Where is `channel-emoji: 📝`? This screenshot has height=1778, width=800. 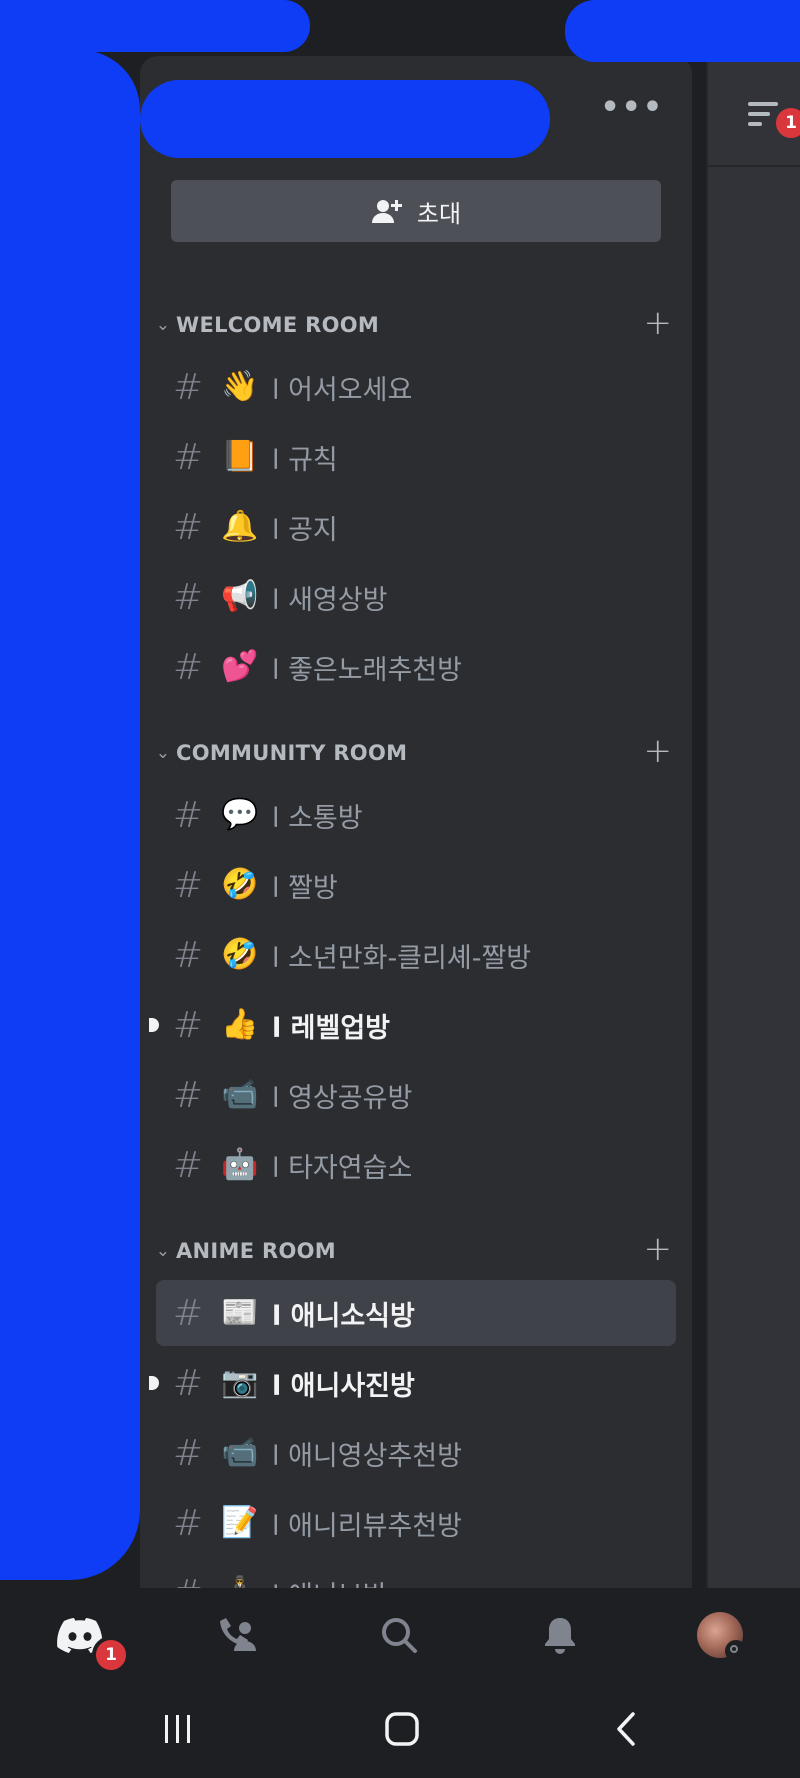 channel-emoji: 📝 is located at coordinates (240, 1522).